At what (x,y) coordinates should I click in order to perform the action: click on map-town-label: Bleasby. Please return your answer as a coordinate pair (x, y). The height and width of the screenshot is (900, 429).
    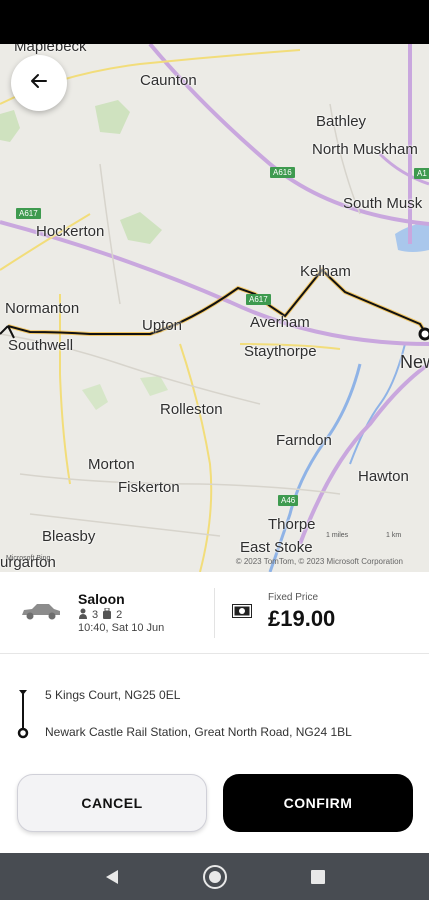
    Looking at the image, I should click on (69, 536).